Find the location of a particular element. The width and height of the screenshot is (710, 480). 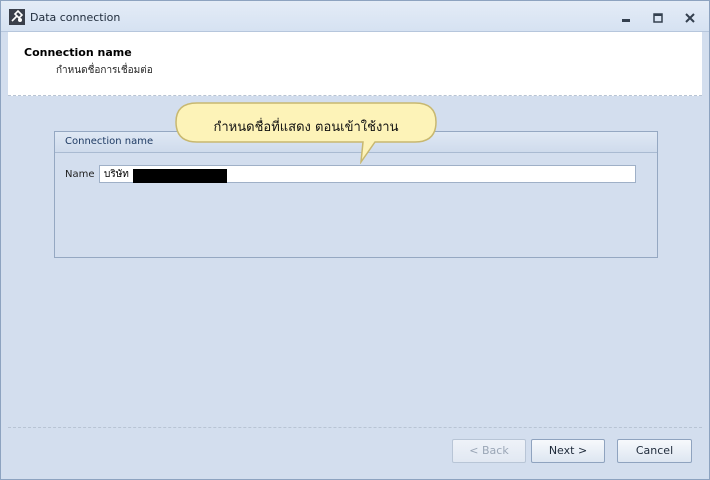

page-subtitle: กำหนดชื่อการเชื่อมต่อ is located at coordinates (104, 70).